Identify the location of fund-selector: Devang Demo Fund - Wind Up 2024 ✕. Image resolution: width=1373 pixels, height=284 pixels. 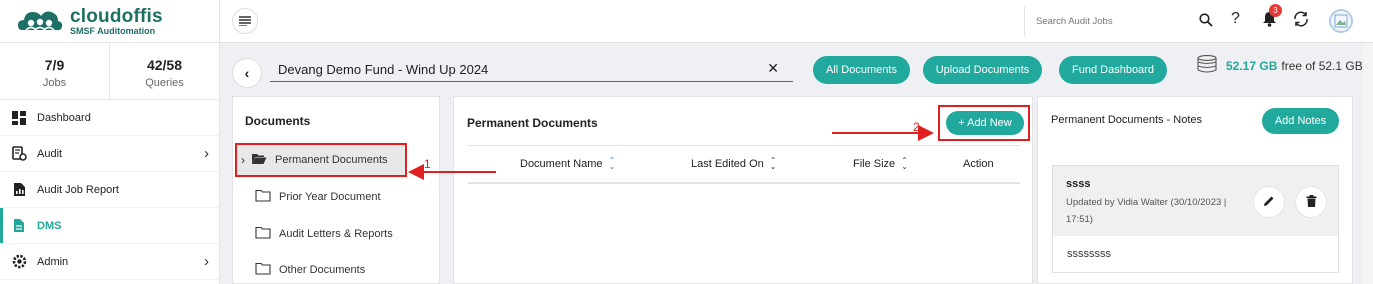
(531, 70).